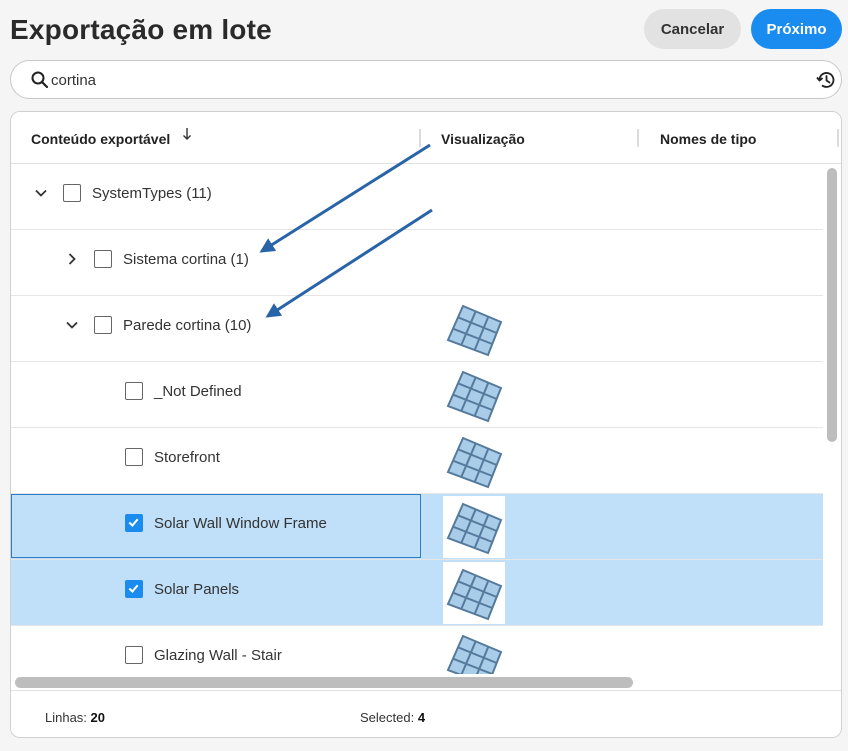 This screenshot has width=848, height=751. What do you see at coordinates (826, 80) in the screenshot?
I see `history-icon` at bounding box center [826, 80].